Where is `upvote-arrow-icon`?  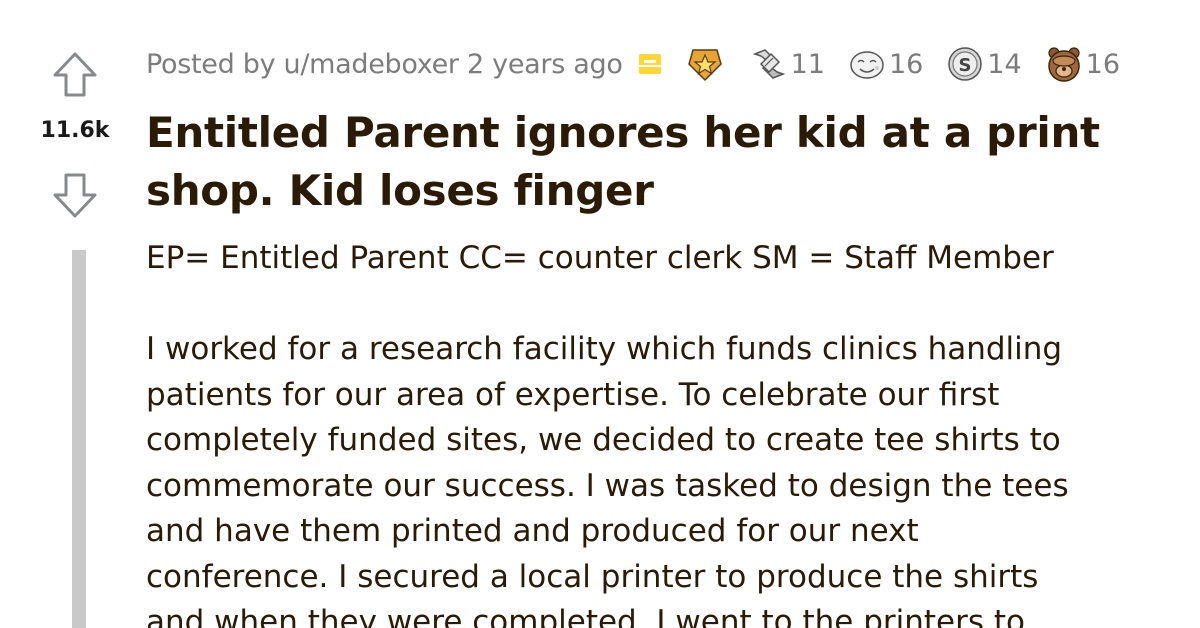
upvote-arrow-icon is located at coordinates (75, 74).